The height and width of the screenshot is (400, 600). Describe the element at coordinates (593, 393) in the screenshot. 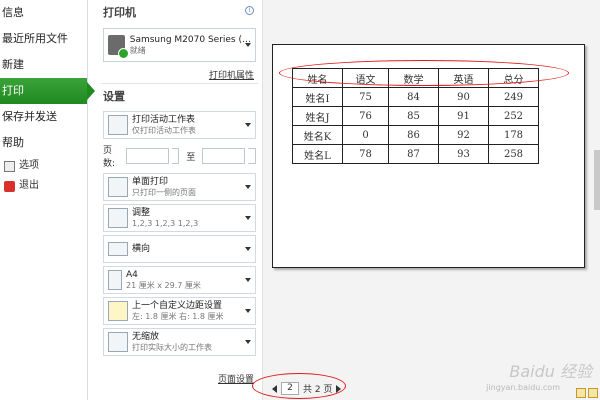

I see `zoom-page-button` at that location.